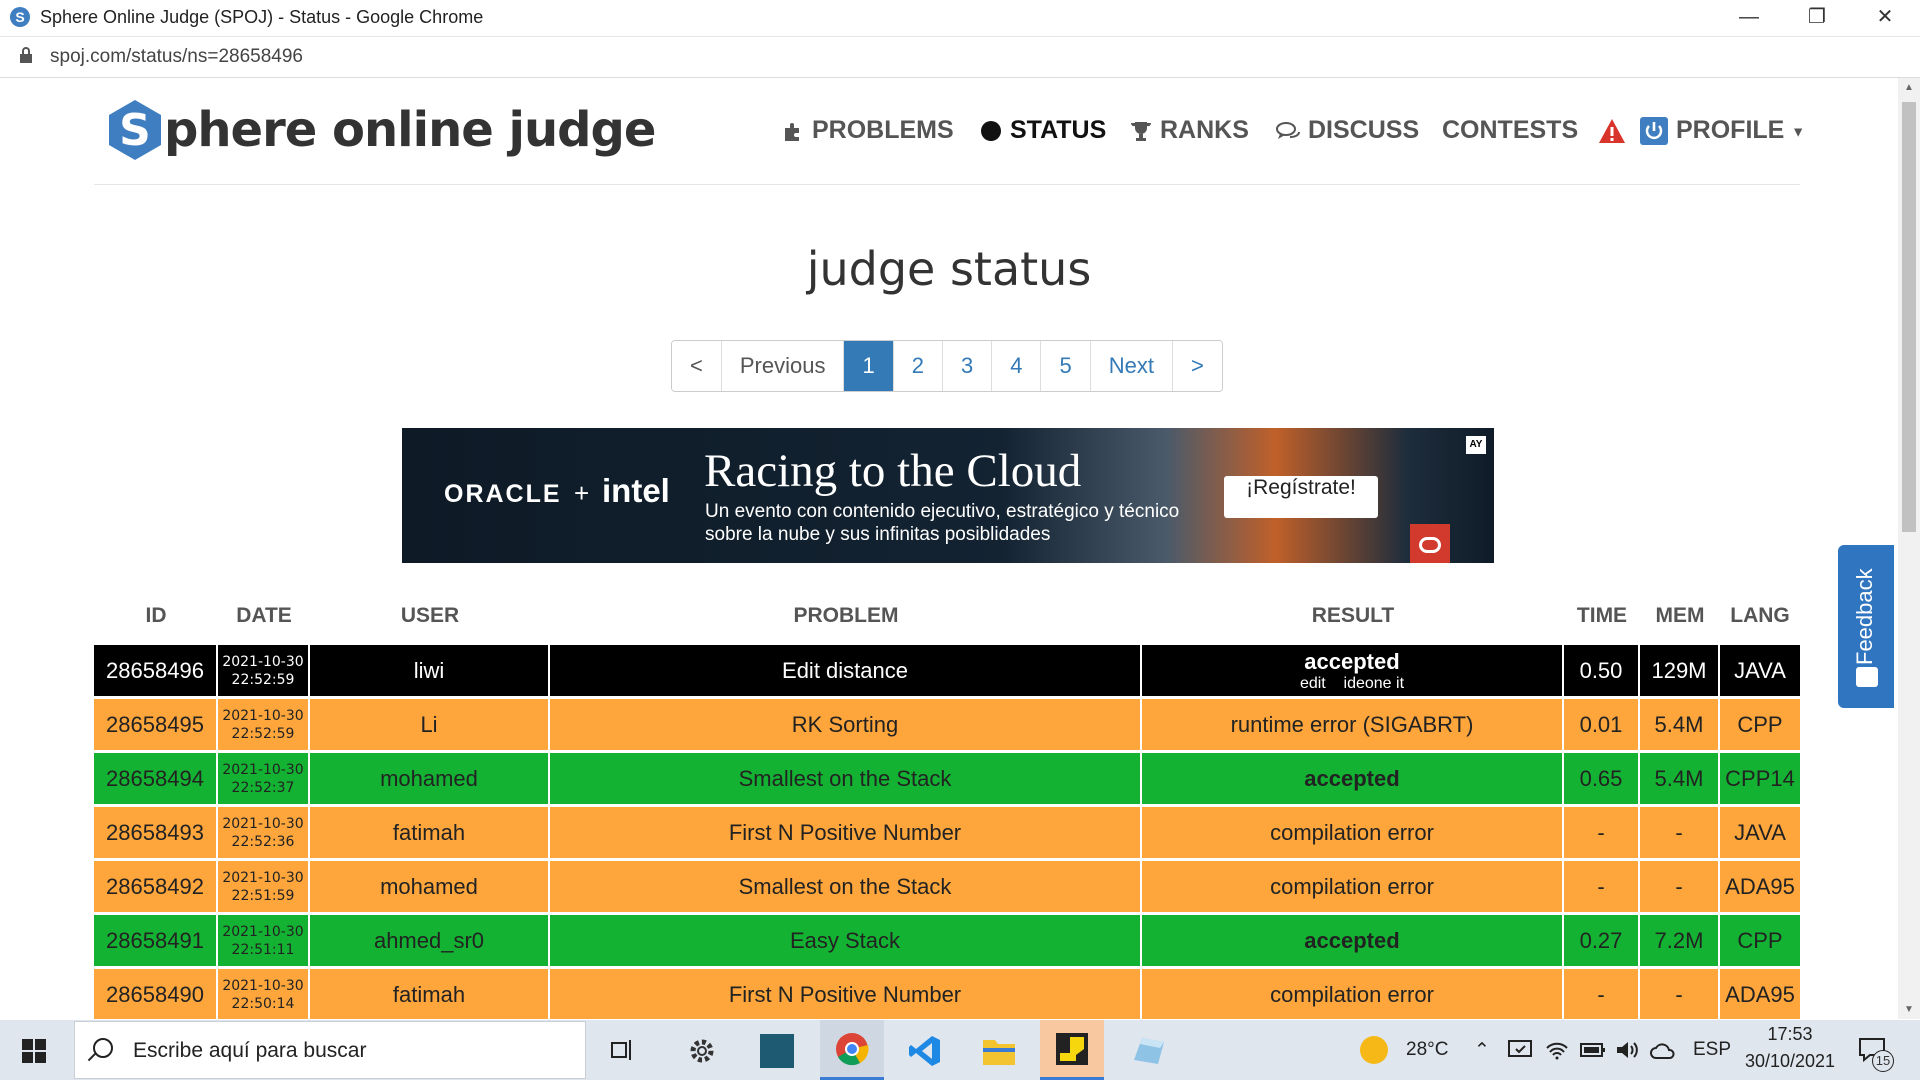  I want to click on pagination-page-1: 1, so click(869, 366).